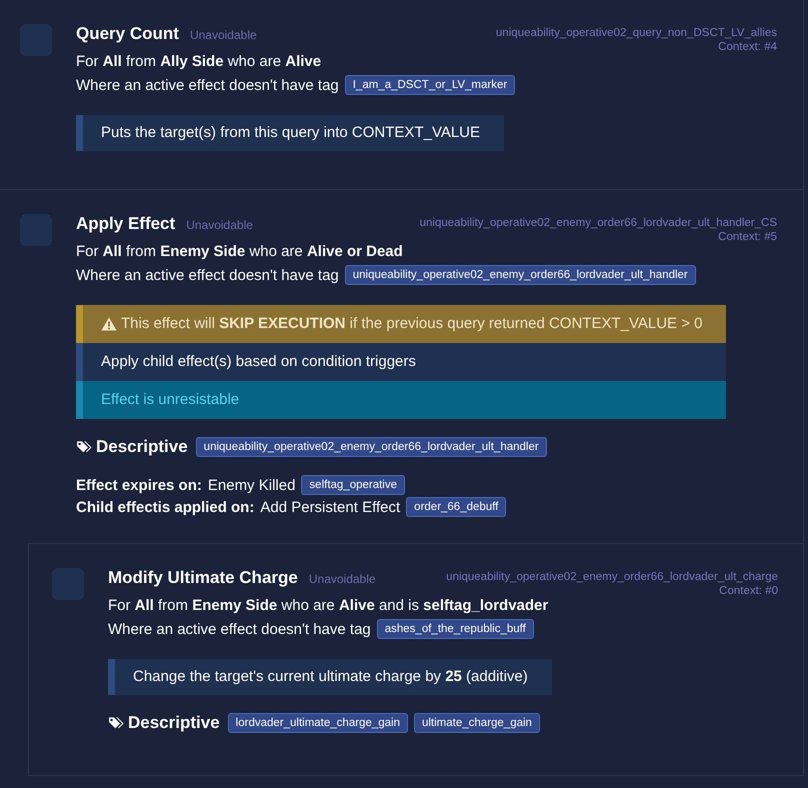  What do you see at coordinates (353, 485) in the screenshot?
I see `tag-chip: selftag_operative` at bounding box center [353, 485].